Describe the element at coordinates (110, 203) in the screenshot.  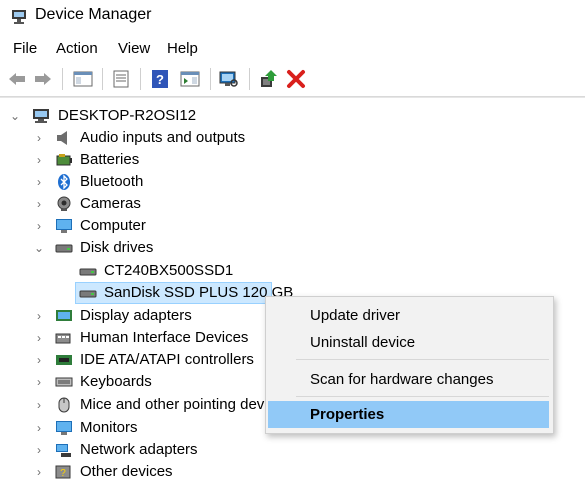
I see `tree-item-label: Cameras` at that location.